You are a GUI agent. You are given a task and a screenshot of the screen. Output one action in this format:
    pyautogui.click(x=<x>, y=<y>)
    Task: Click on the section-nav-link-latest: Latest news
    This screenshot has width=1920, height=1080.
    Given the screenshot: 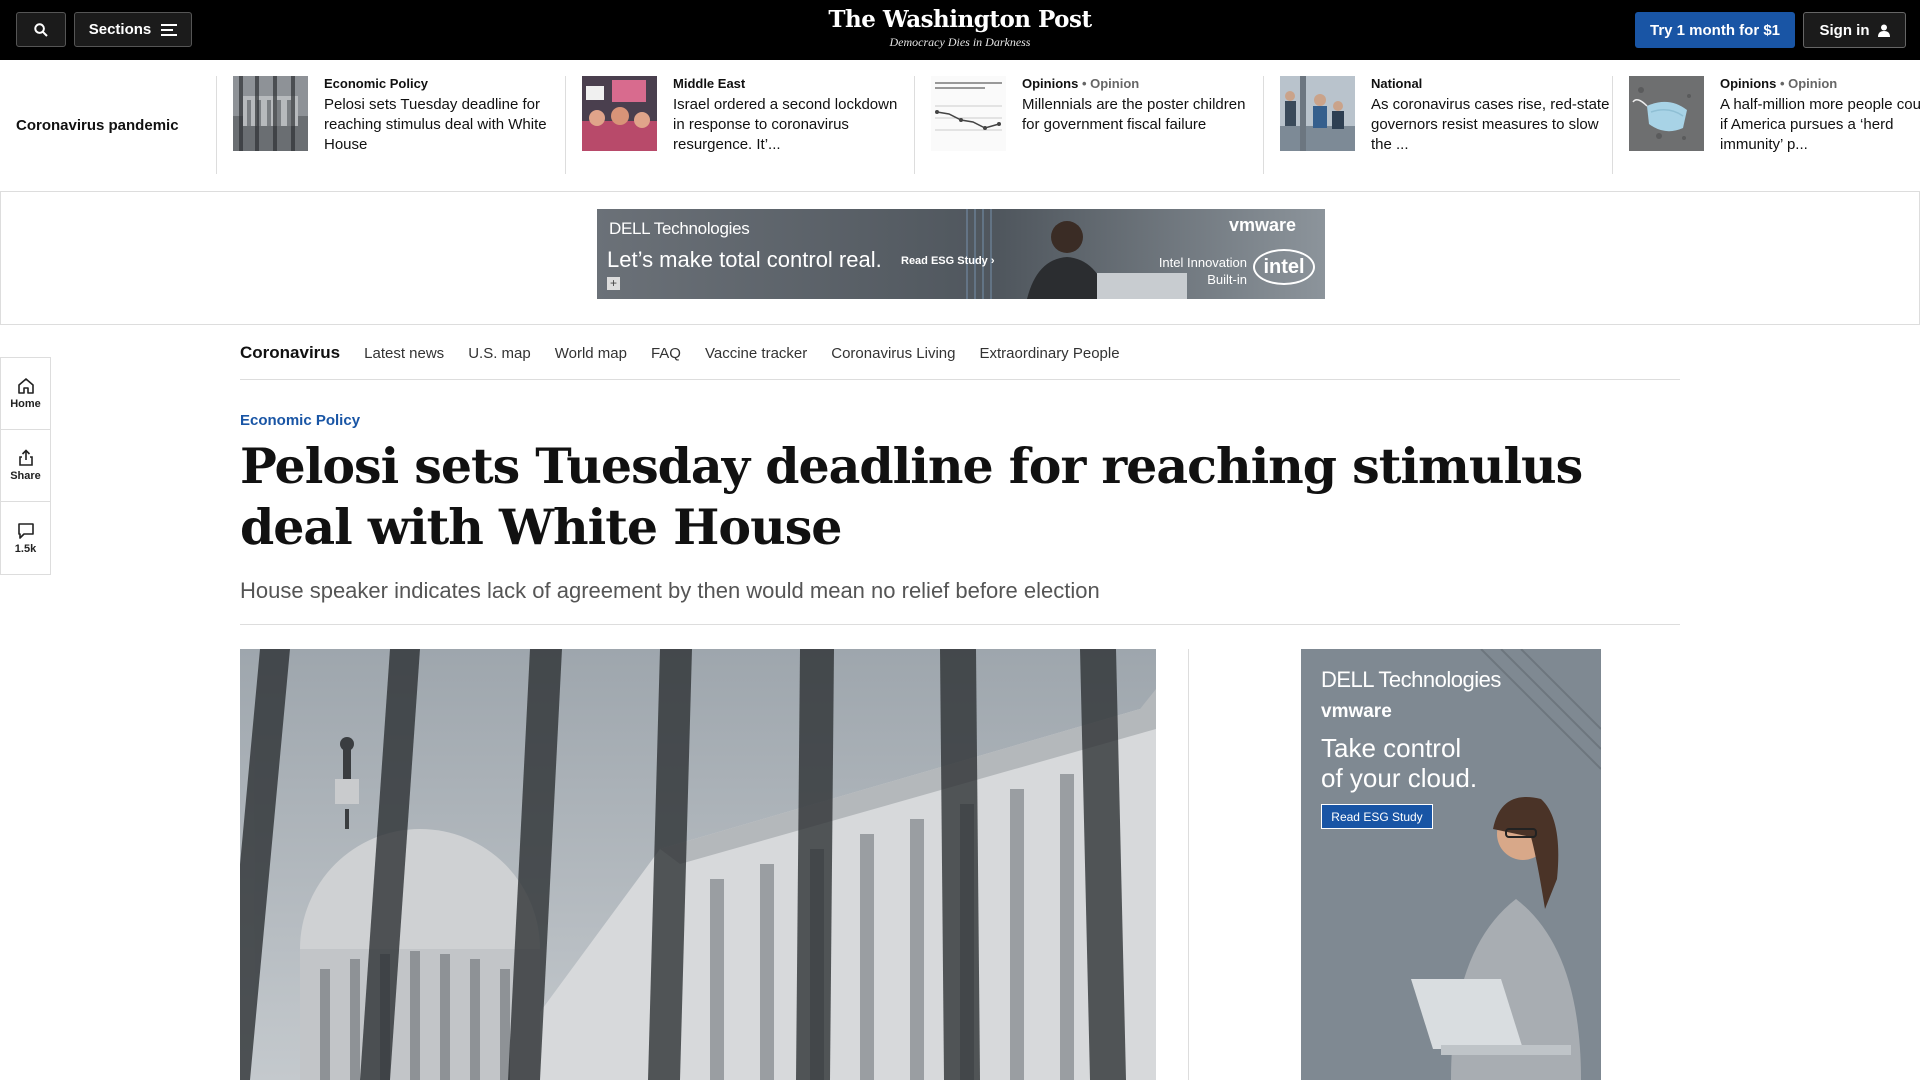 What is the action you would take?
    pyautogui.click(x=404, y=353)
    